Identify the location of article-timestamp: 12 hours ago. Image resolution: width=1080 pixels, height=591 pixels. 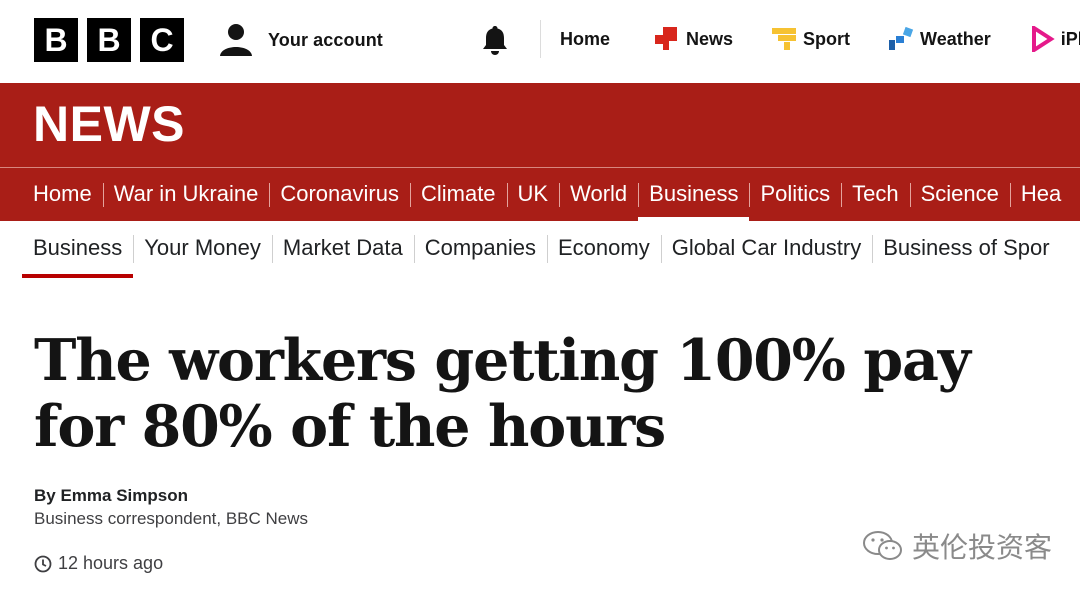
(98, 563).